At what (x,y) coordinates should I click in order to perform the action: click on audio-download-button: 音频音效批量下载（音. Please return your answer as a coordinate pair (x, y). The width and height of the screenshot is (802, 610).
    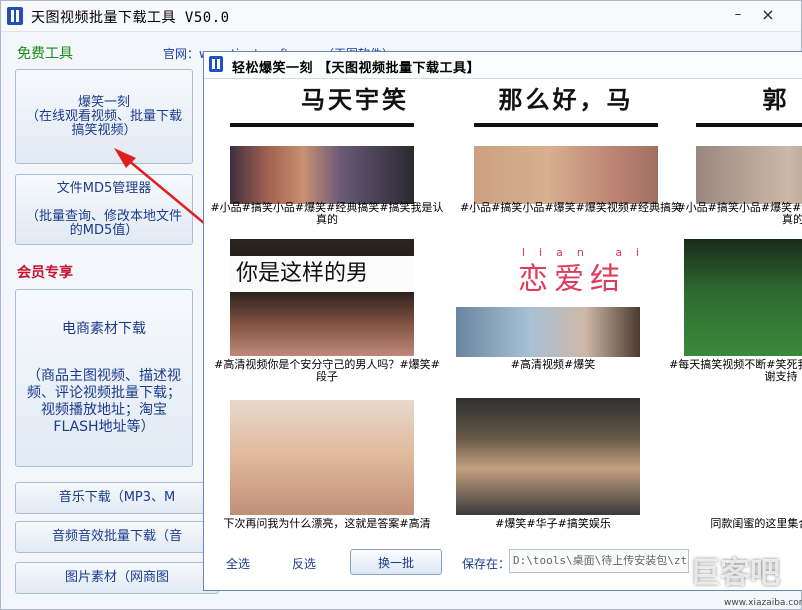
    Looking at the image, I should click on (117, 537).